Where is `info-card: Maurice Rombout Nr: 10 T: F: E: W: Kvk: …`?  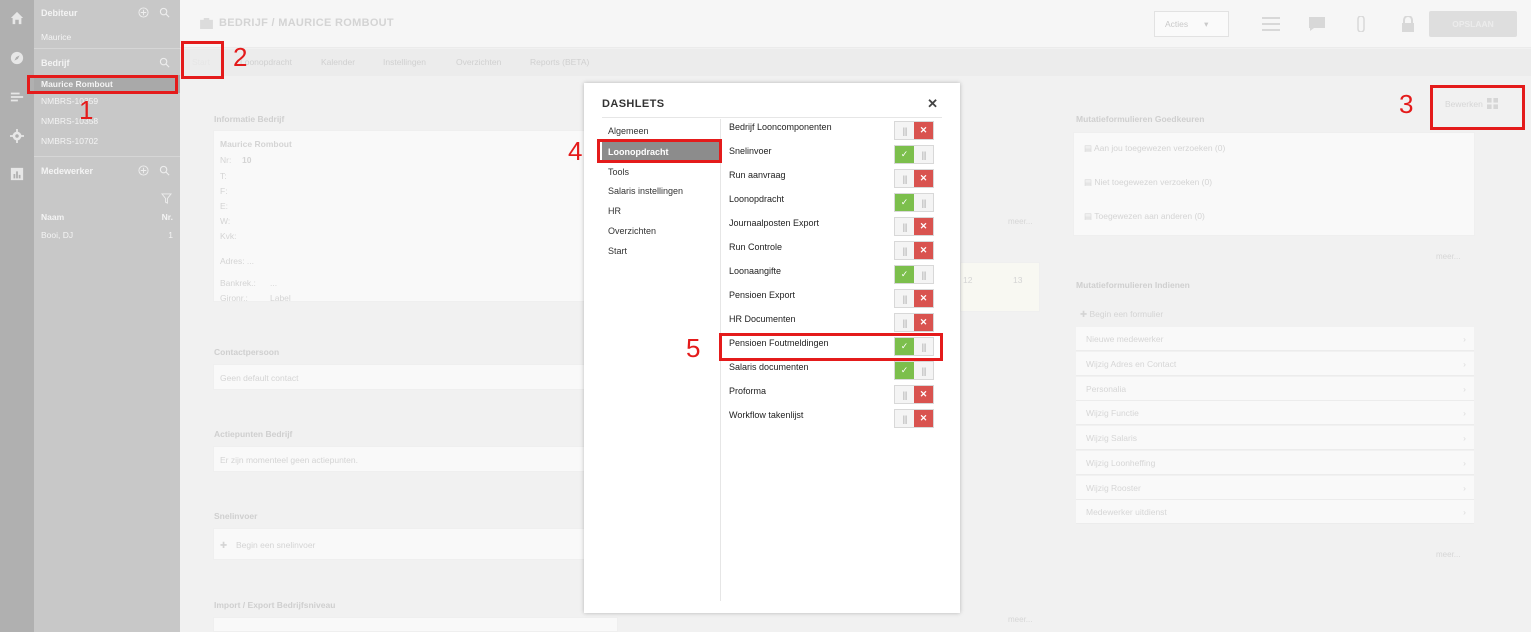
info-card: Maurice Rombout Nr: 10 T: F: E: W: Kvk: … is located at coordinates (415, 216).